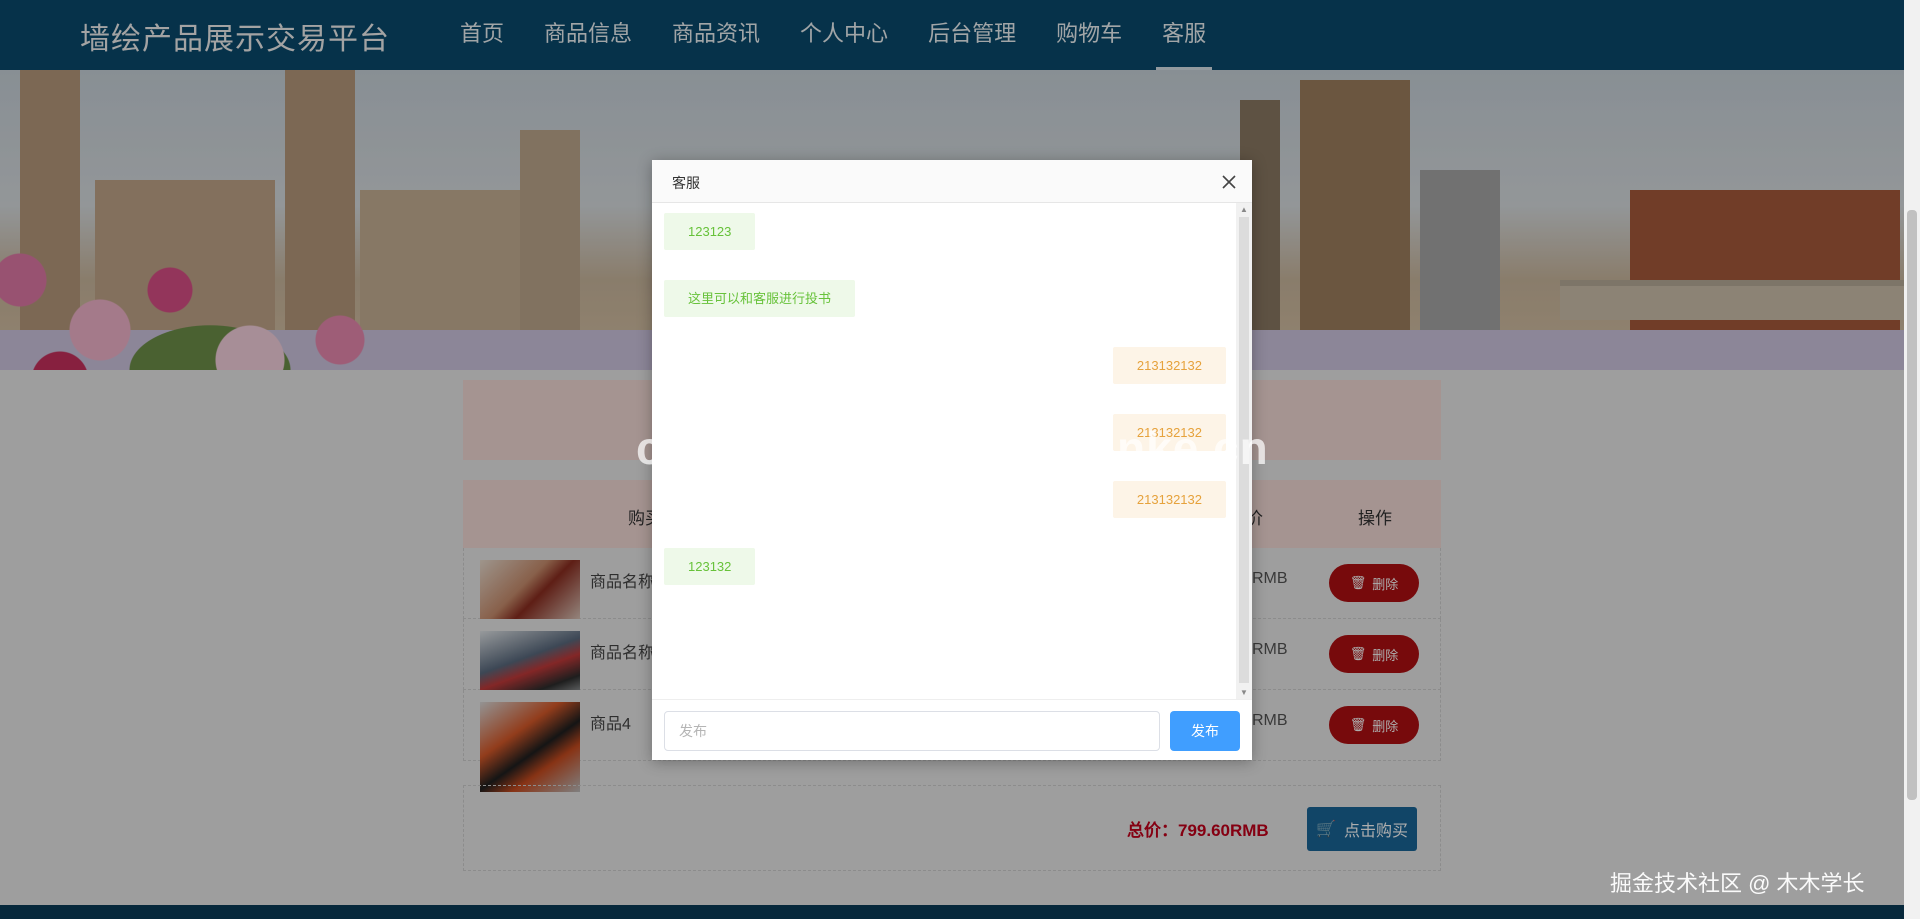 The width and height of the screenshot is (1920, 919). Describe the element at coordinates (1229, 182) in the screenshot. I see `close-icon` at that location.